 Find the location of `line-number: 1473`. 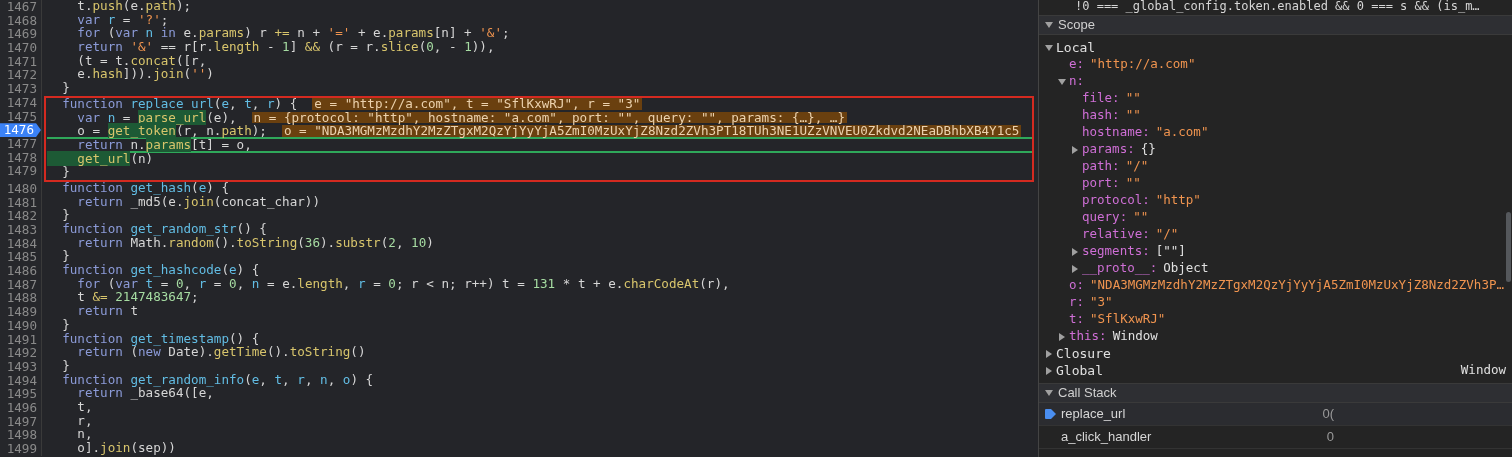

line-number: 1473 is located at coordinates (20, 89).